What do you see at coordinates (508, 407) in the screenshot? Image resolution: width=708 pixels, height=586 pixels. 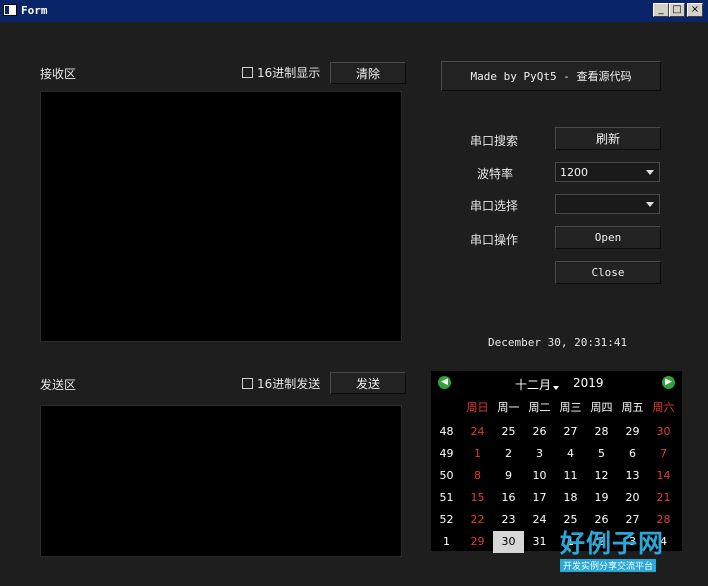 I see `weekday-label: 周一` at bounding box center [508, 407].